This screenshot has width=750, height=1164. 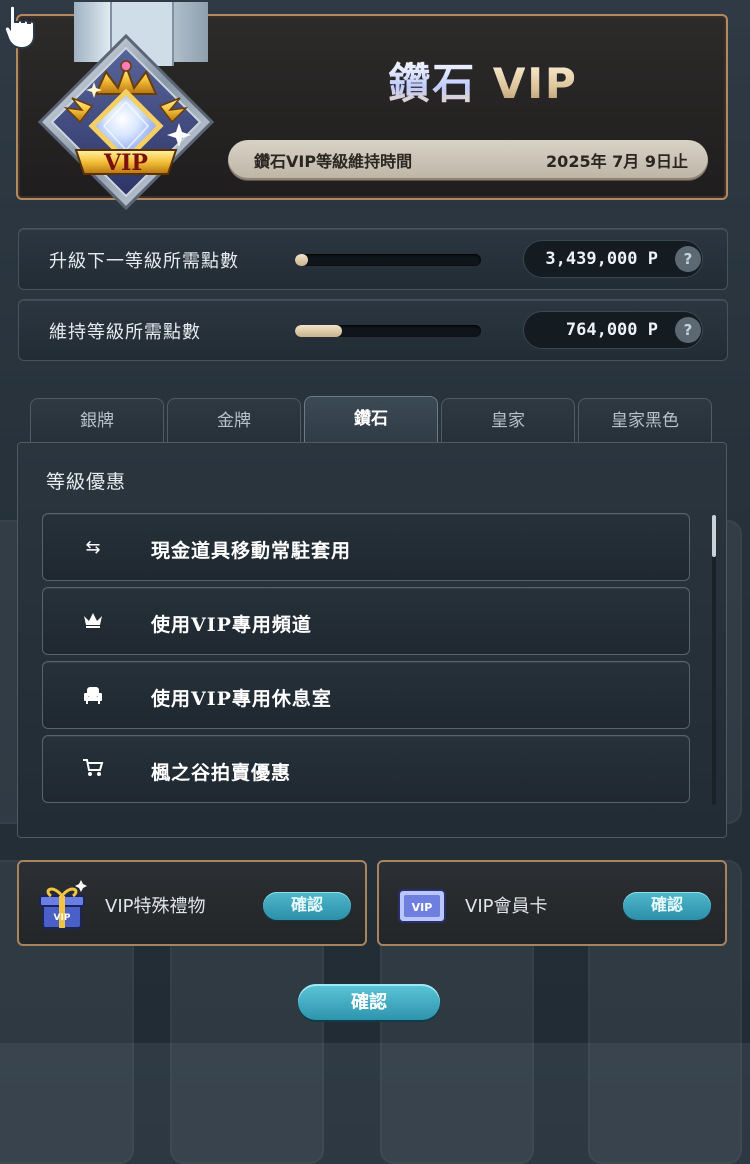 What do you see at coordinates (221, 773) in the screenshot?
I see `benefit-label: 楓之谷拍賣優惠` at bounding box center [221, 773].